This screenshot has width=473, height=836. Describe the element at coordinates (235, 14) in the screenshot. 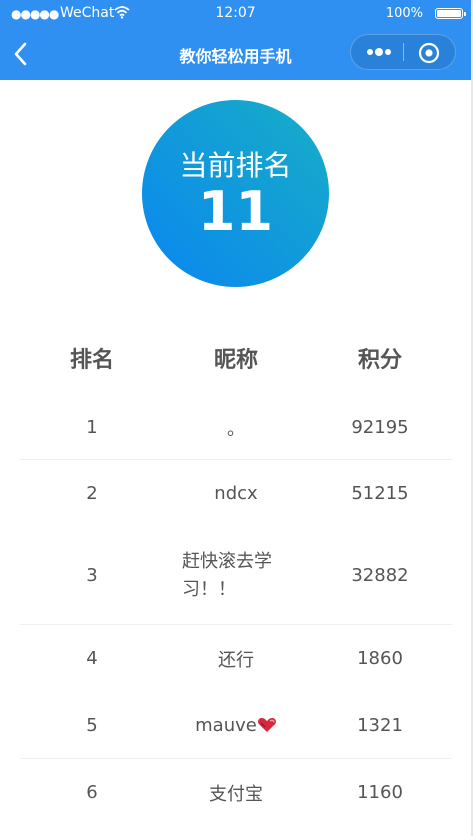

I see `status-bar: ●●●●● WeChat 12:07 100%` at that location.